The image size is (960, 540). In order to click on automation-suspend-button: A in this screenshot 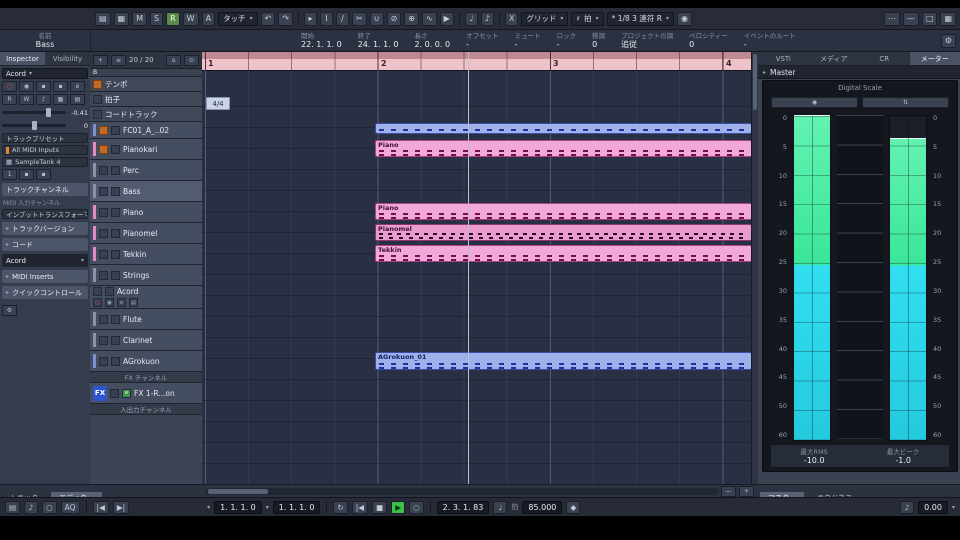, I will do `click(208, 18)`.